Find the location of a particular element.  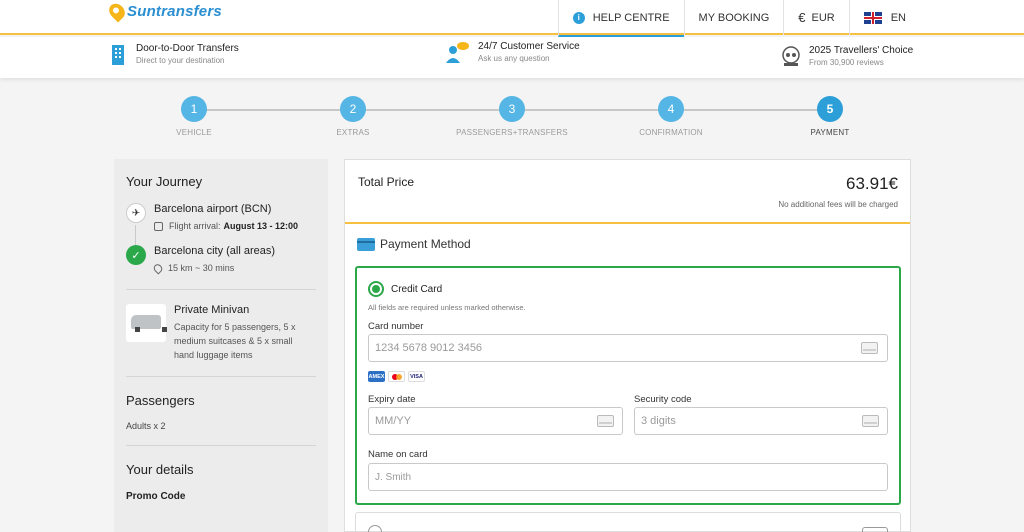

mastercard-icon is located at coordinates (396, 376).